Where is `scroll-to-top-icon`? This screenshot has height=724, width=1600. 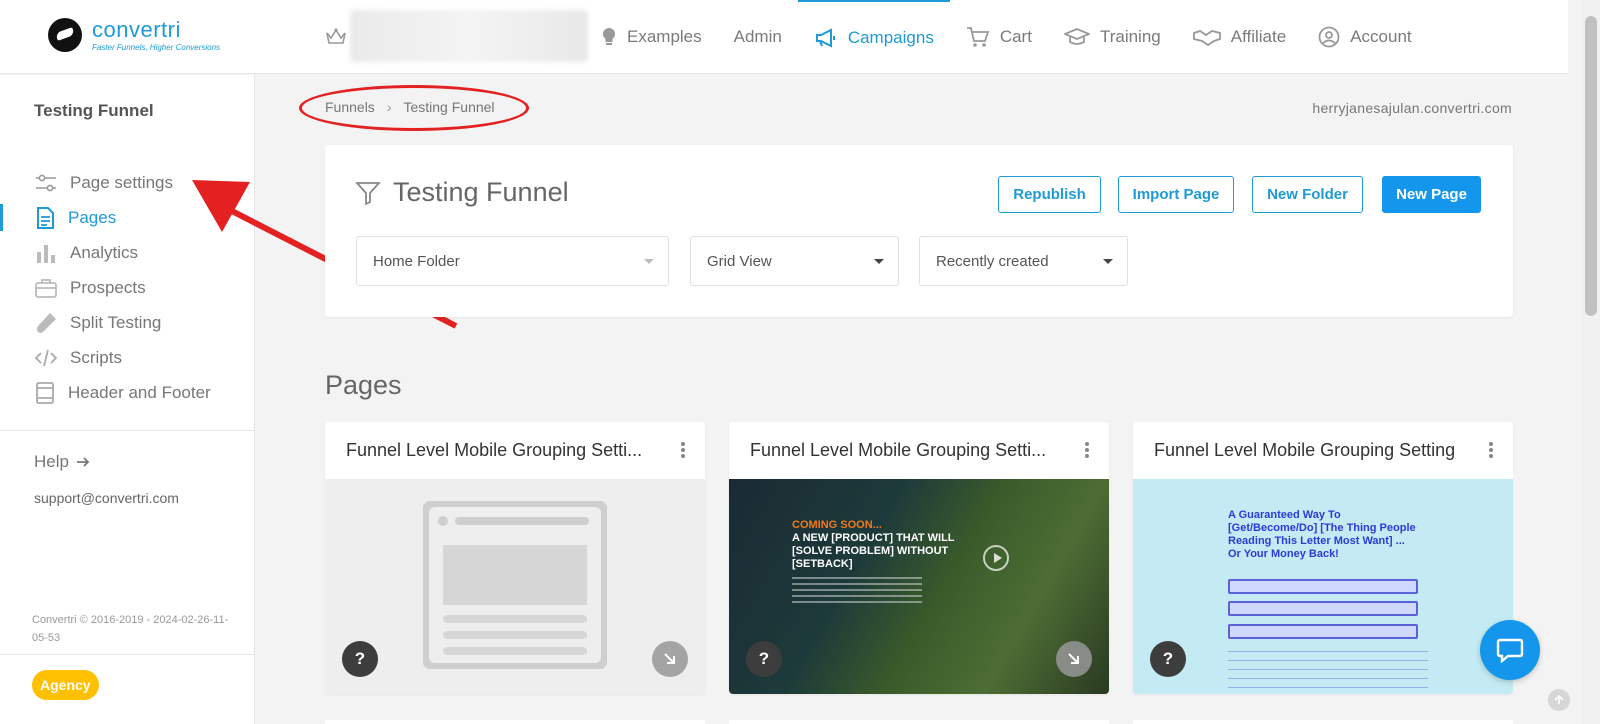
scroll-to-top-icon is located at coordinates (1559, 700).